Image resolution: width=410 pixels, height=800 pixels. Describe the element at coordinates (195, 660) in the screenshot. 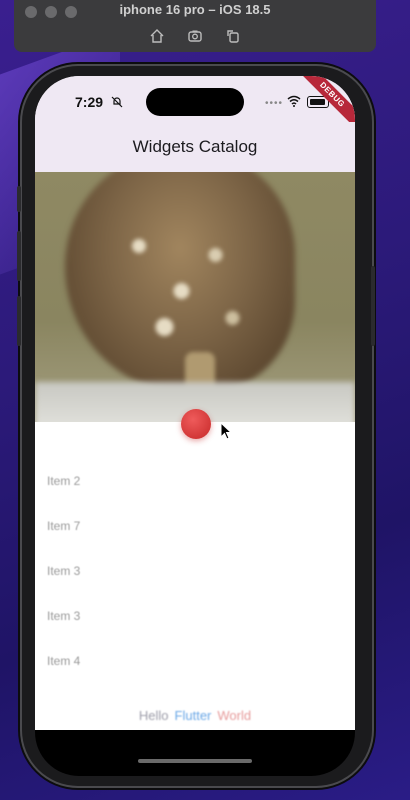

I see `list-item: Item 4` at that location.